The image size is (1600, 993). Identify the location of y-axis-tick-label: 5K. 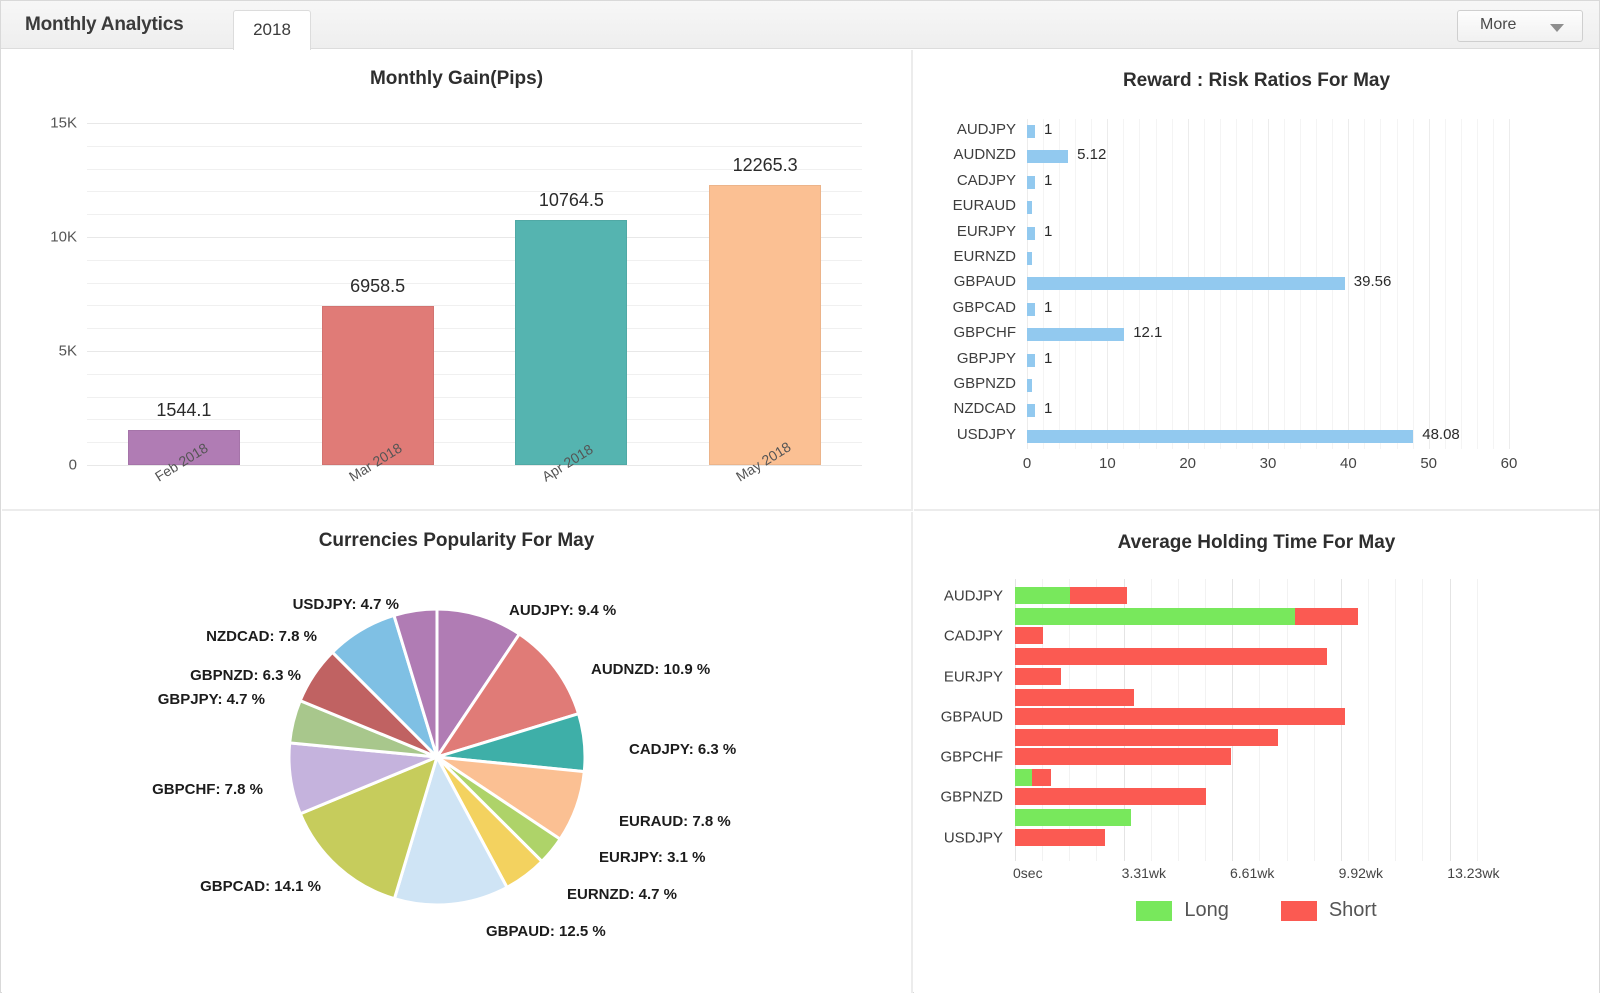
(67, 351).